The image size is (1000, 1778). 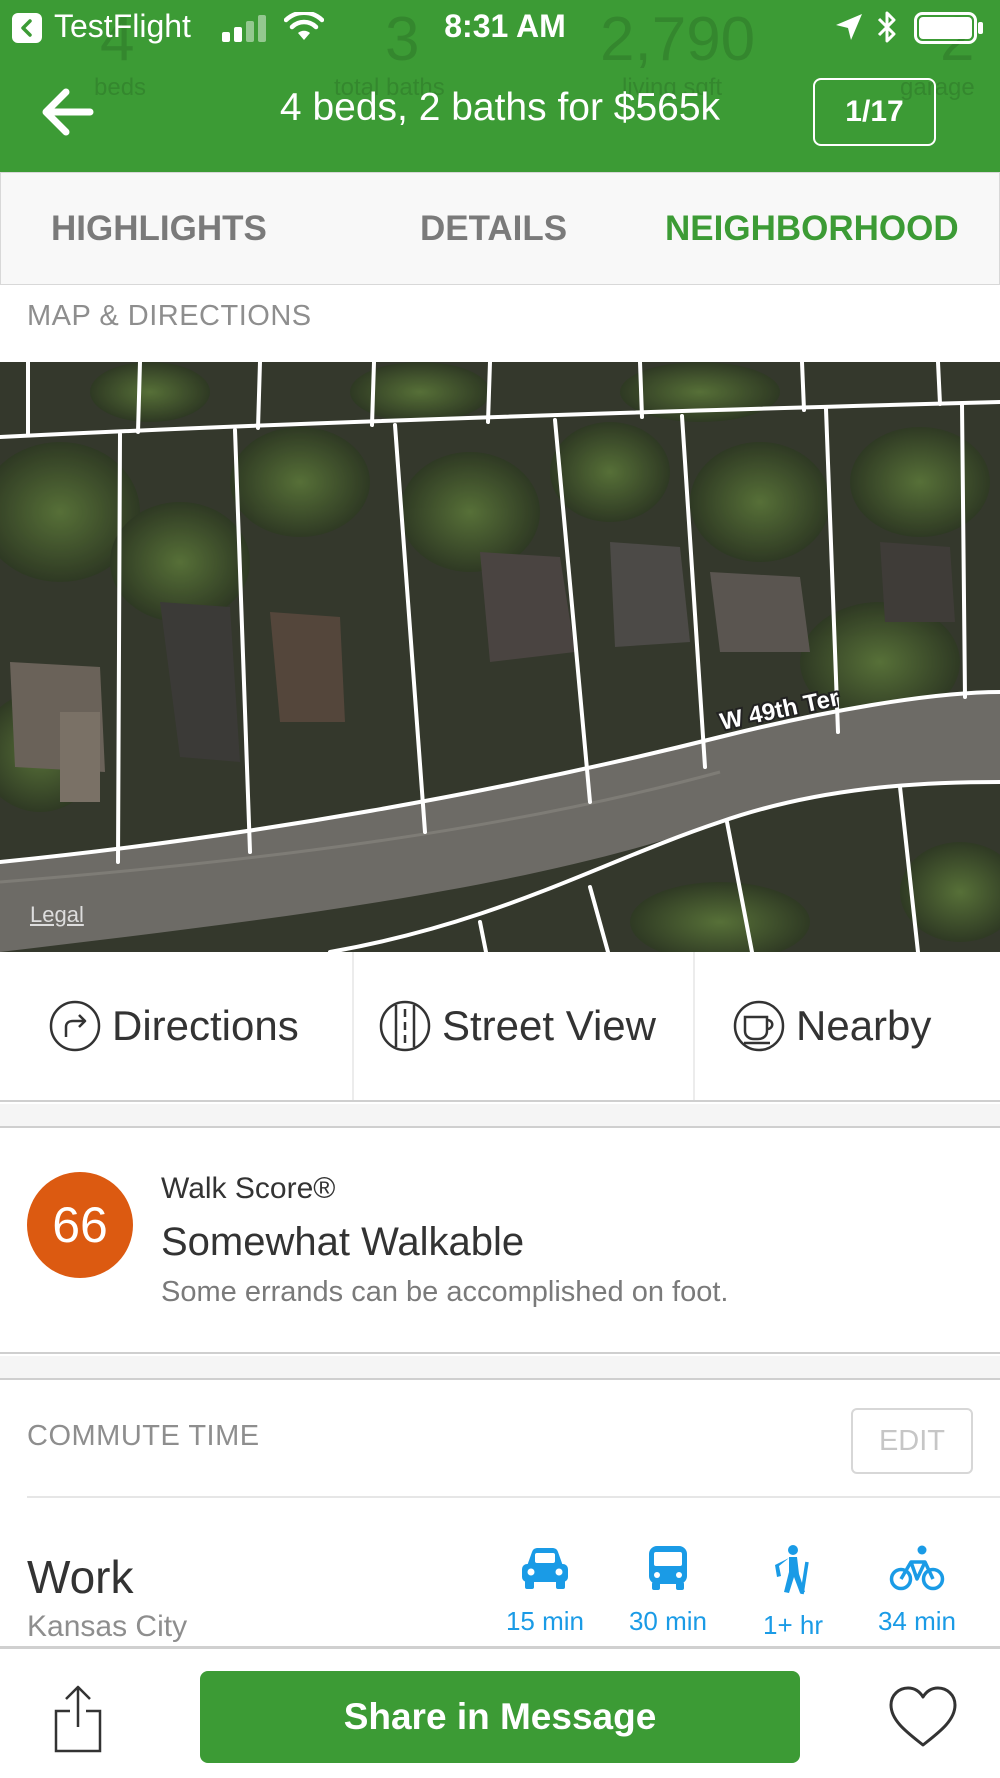 I want to click on walking-hiker-icon, so click(x=792, y=1570).